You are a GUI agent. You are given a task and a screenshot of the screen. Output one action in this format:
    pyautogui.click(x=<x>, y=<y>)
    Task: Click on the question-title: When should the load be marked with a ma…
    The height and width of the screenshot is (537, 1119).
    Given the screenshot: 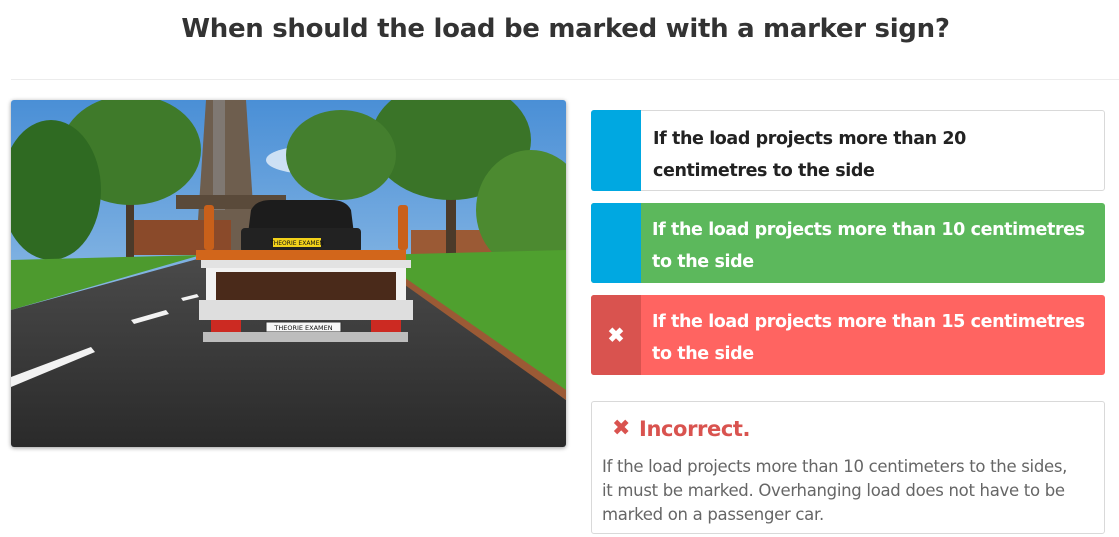 What is the action you would take?
    pyautogui.click(x=565, y=29)
    